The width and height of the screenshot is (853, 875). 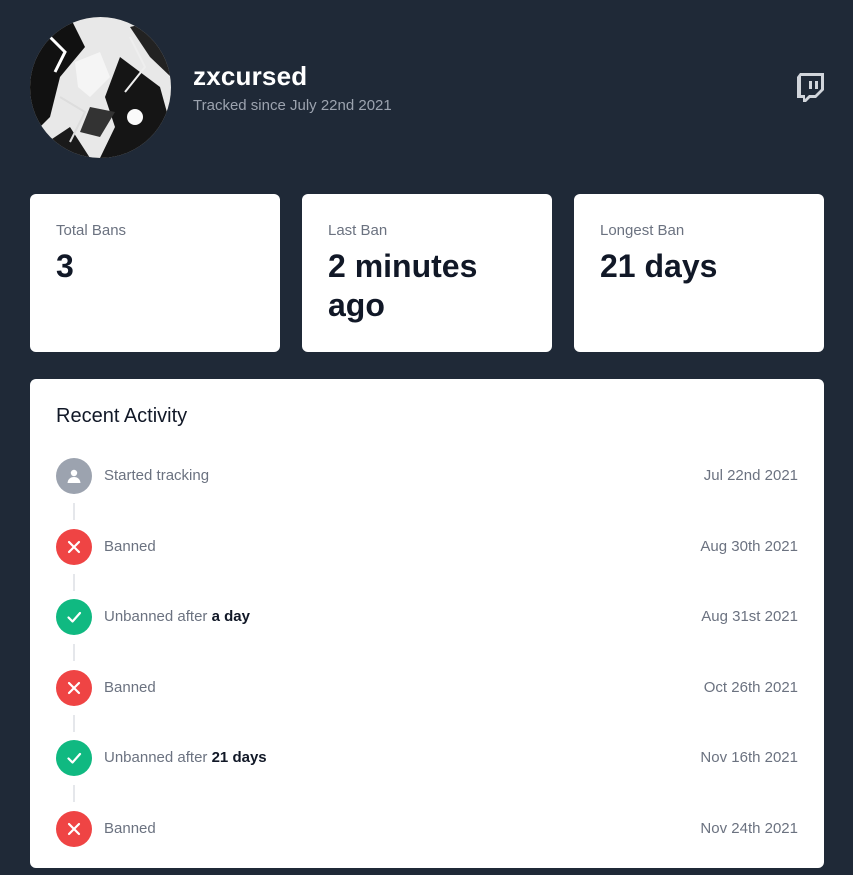 What do you see at coordinates (749, 758) in the screenshot?
I see `event-date: Nov 16th 2021` at bounding box center [749, 758].